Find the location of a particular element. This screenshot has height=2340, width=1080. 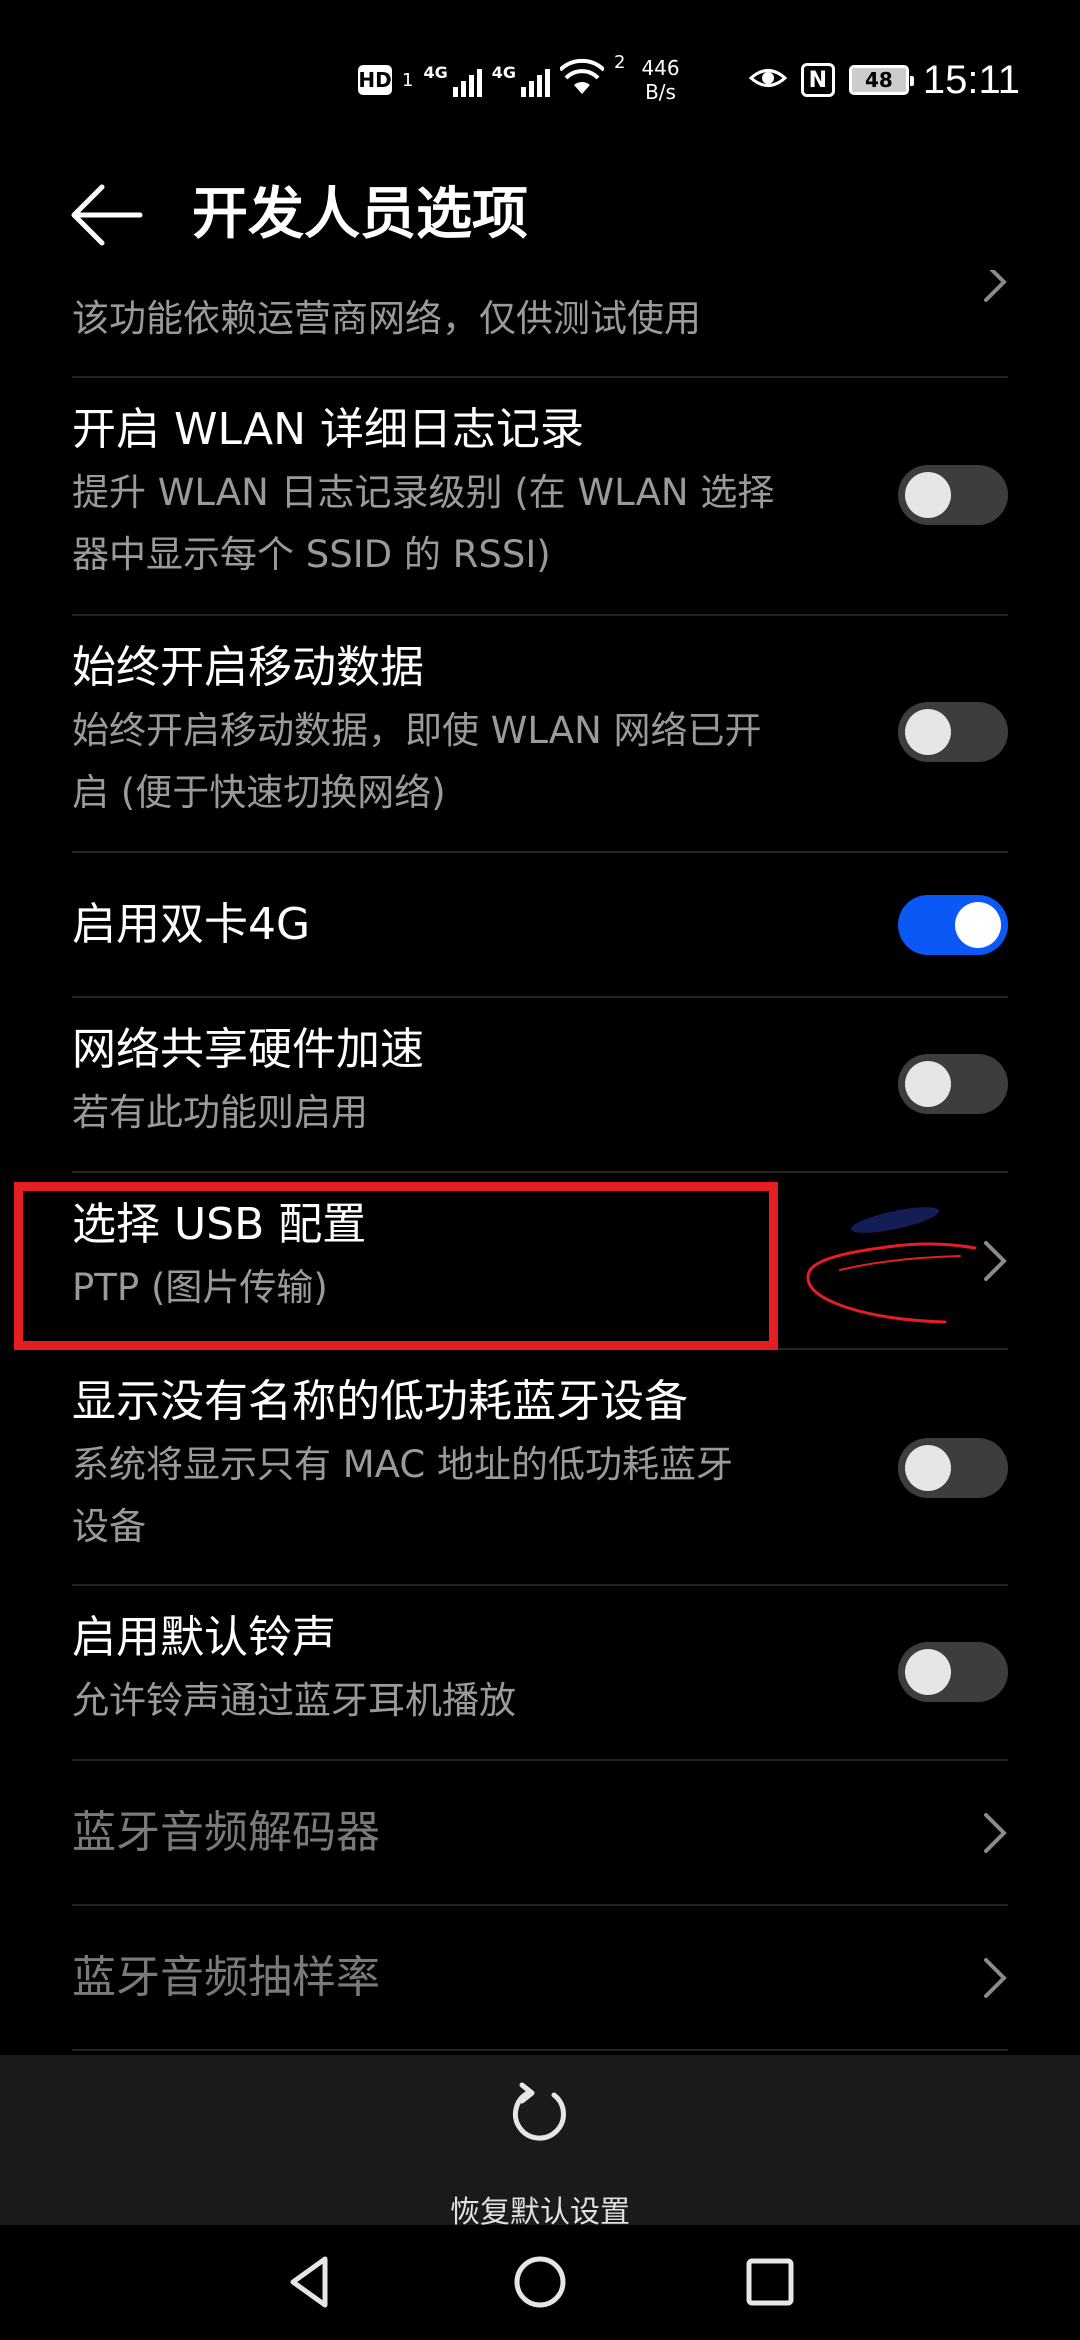

item-summary-line2: 设备 is located at coordinates (109, 1526).